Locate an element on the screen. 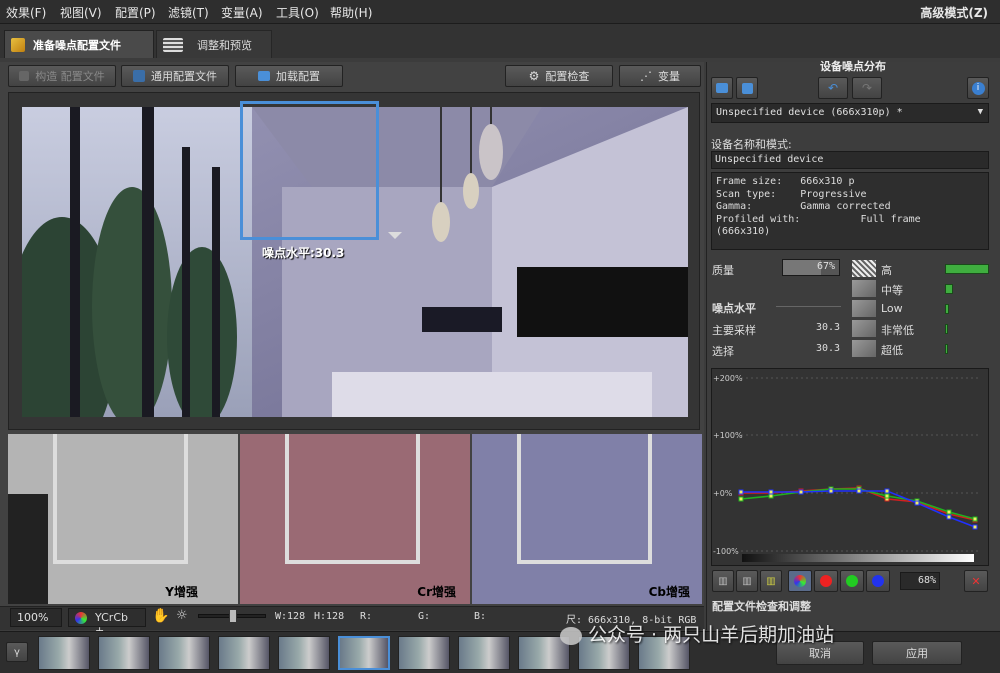 The height and width of the screenshot is (673, 1000). percent-field: 68% is located at coordinates (920, 581).